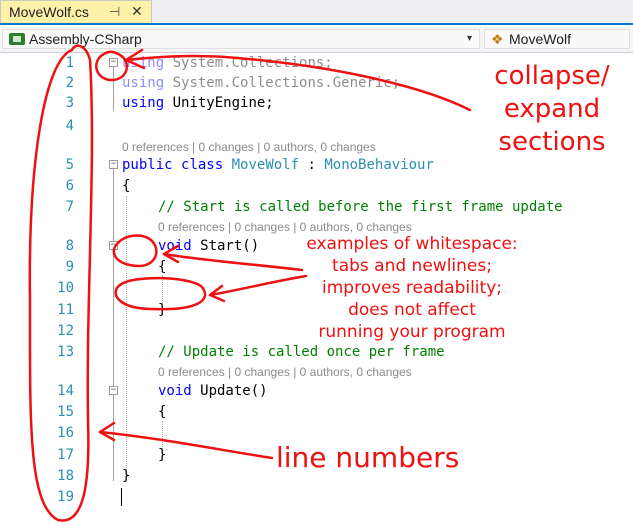 The image size is (633, 526). Describe the element at coordinates (552, 142) in the screenshot. I see `collapse-annotation-line: sections` at that location.